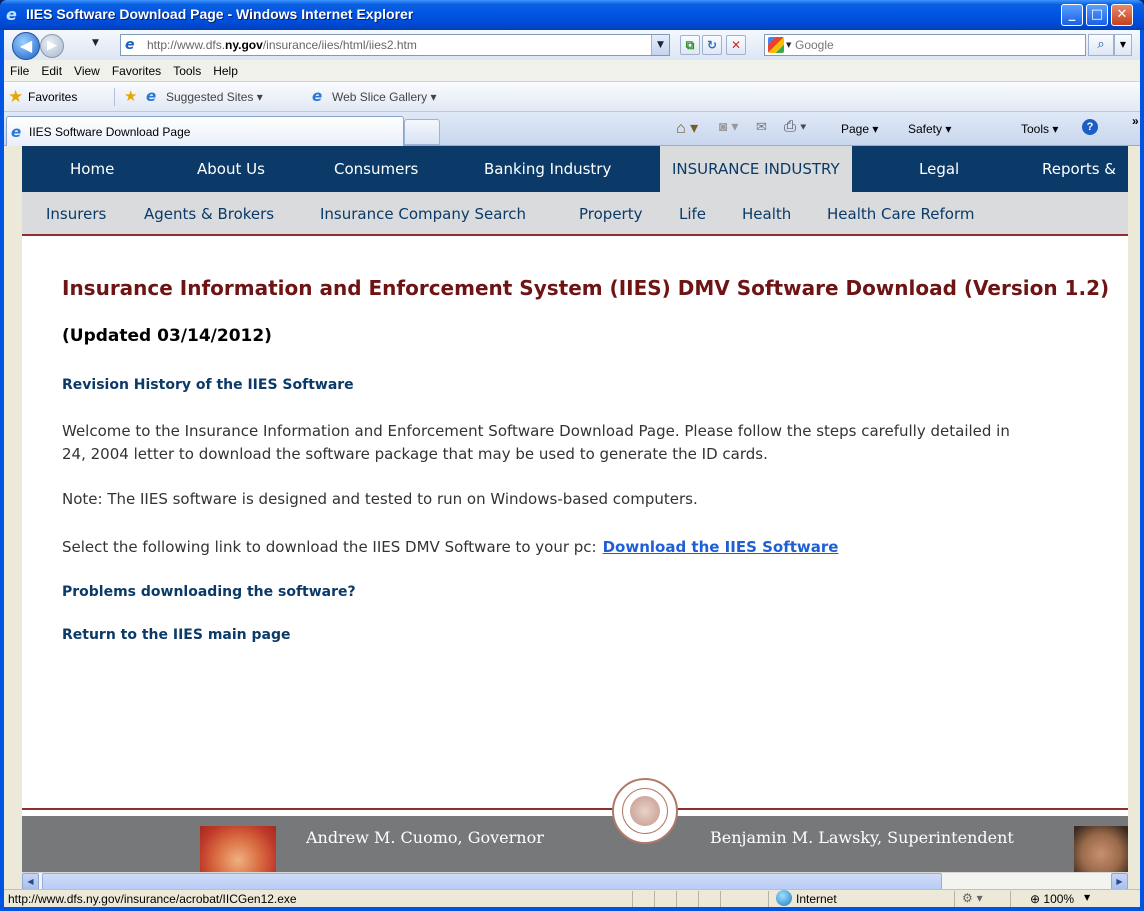 The width and height of the screenshot is (1144, 911). I want to click on maximize-button: □, so click(1097, 15).